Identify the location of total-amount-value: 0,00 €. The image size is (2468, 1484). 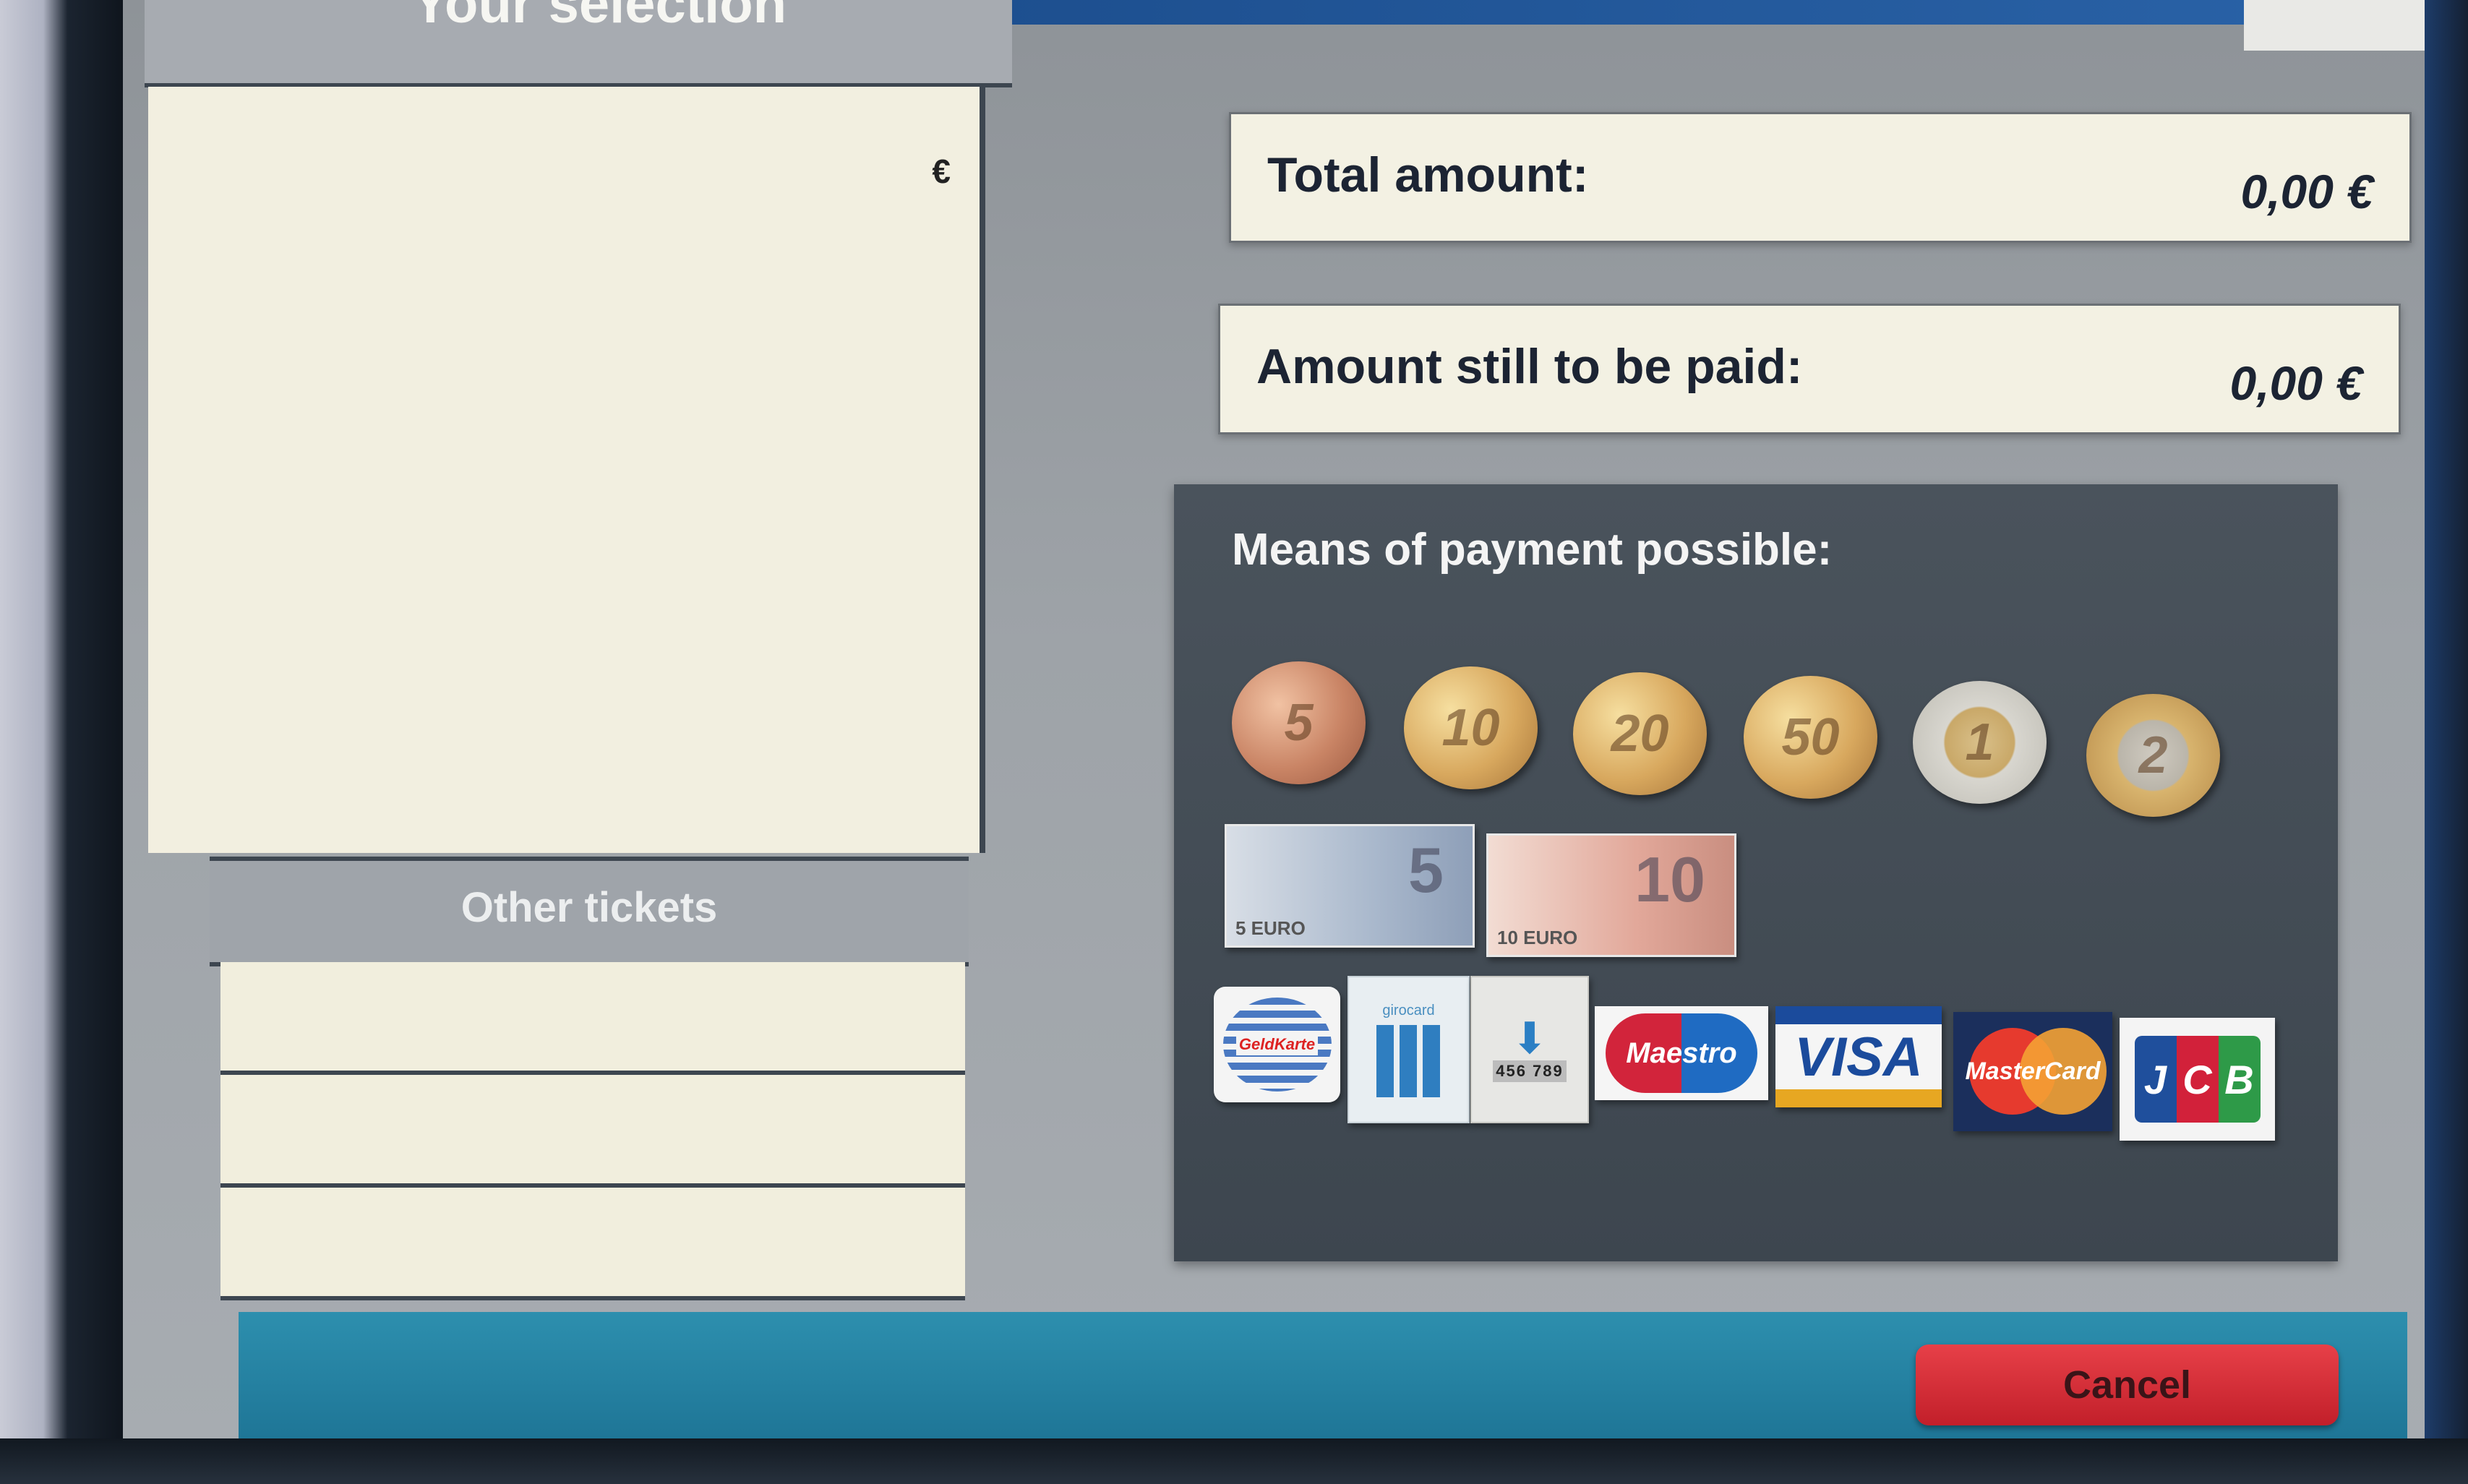
(2307, 191).